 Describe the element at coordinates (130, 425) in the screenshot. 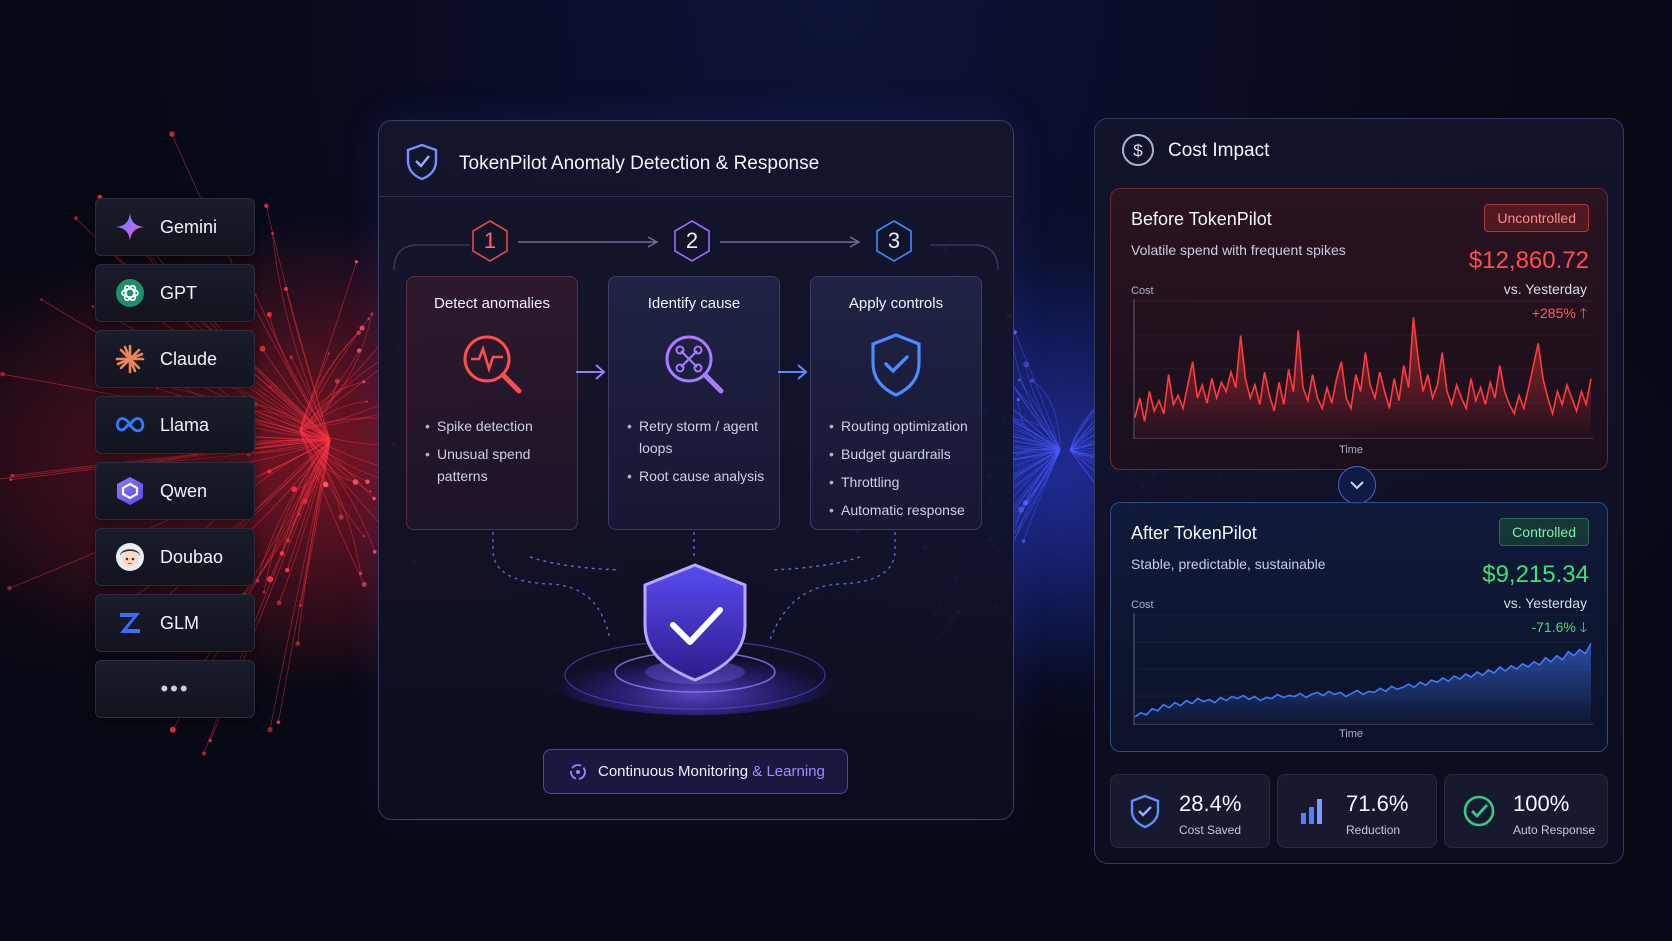

I see `meta-infinity-icon` at that location.